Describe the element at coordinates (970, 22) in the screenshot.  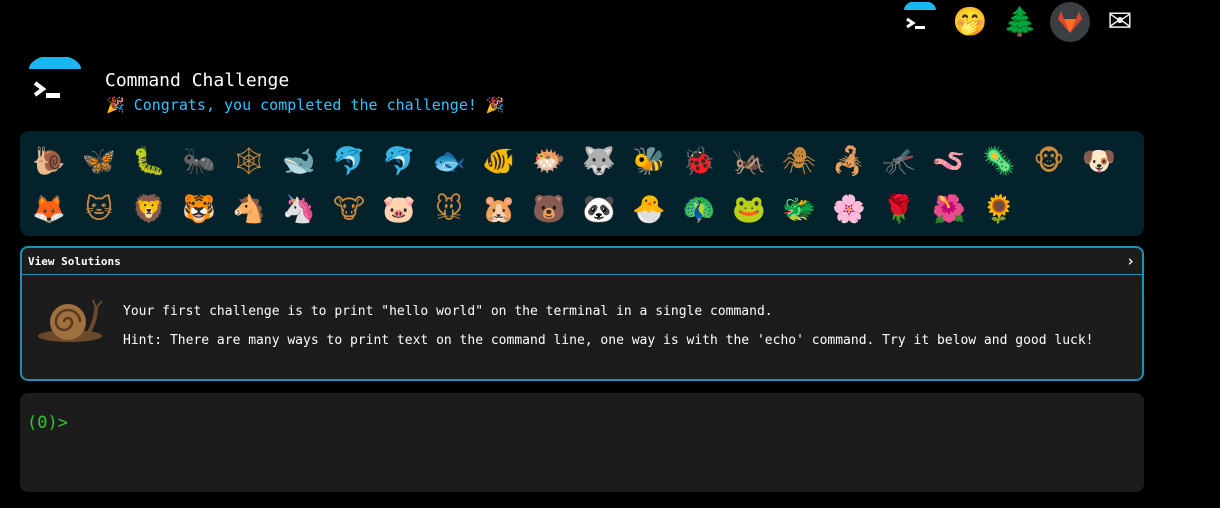
I see `shushing-face-icon: 🤭` at that location.